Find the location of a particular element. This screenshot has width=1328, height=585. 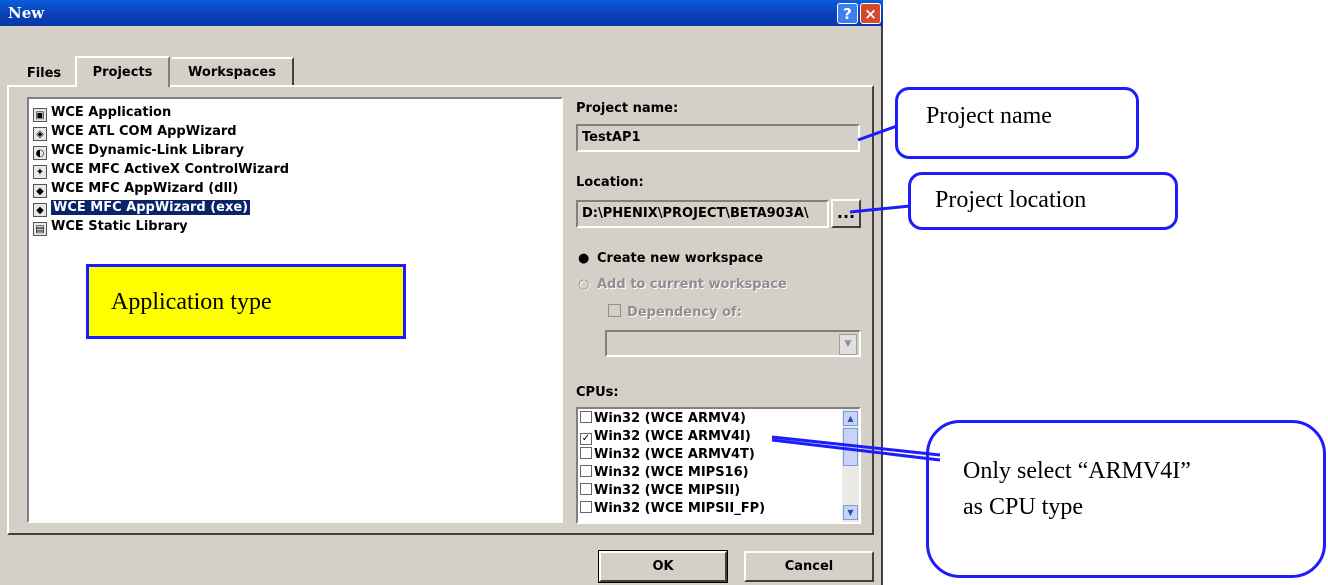

dependency-checkbox: Dependency of: is located at coordinates (675, 312).